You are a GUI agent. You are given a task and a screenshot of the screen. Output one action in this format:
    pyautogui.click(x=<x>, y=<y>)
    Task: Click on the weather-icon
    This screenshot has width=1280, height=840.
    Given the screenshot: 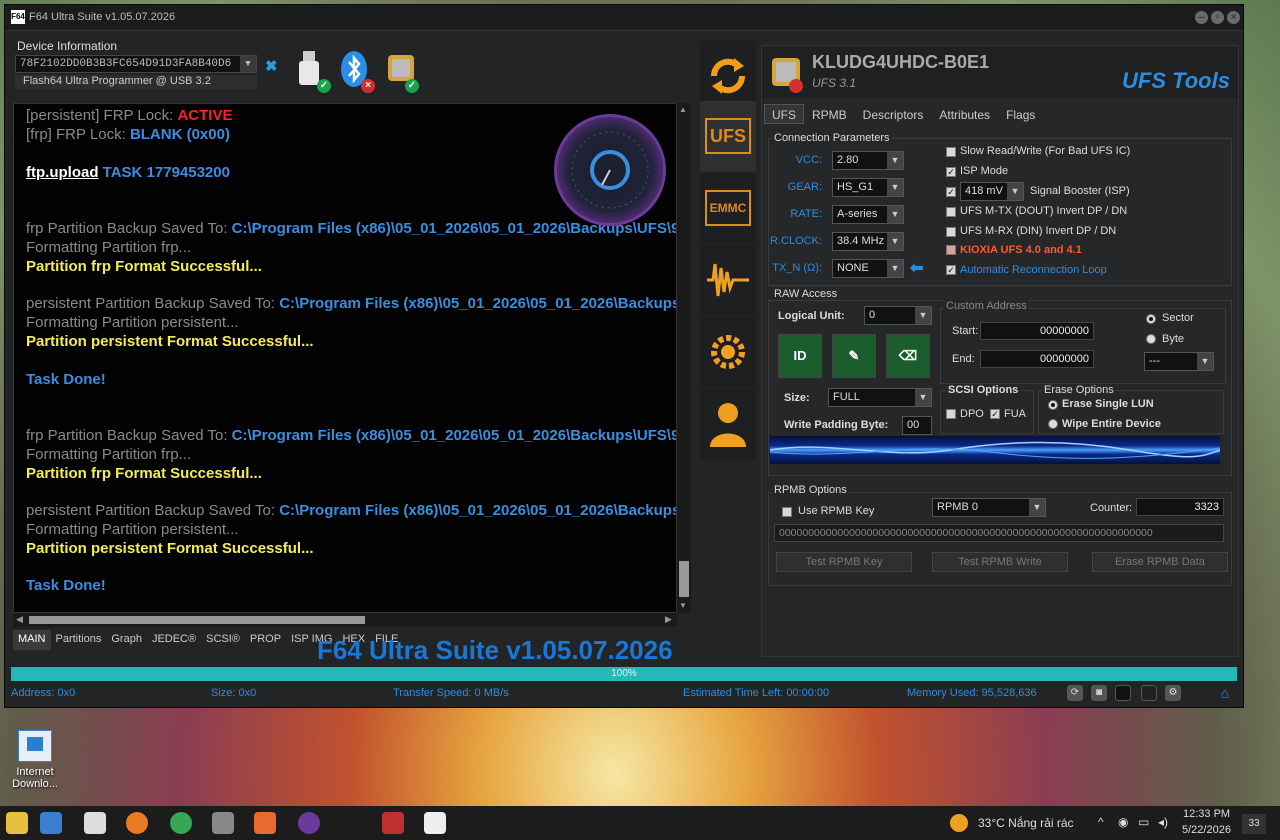 What is the action you would take?
    pyautogui.click(x=959, y=823)
    